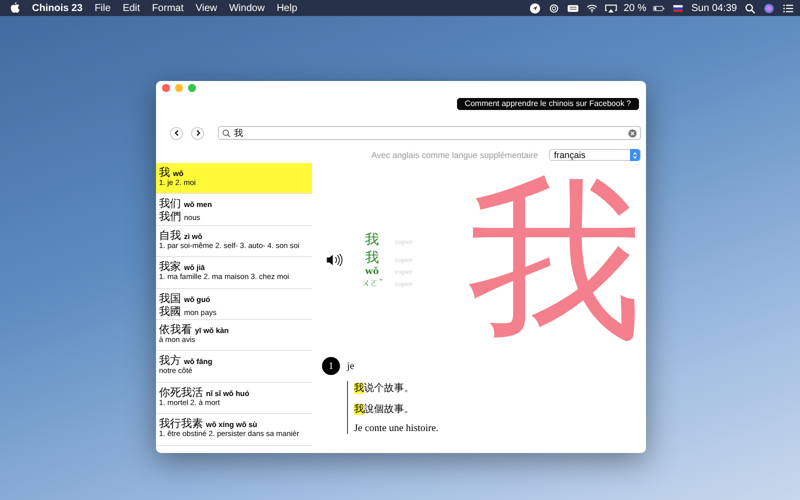 Image resolution: width=800 pixels, height=500 pixels. Describe the element at coordinates (181, 393) in the screenshot. I see `headword: 你死我活` at that location.